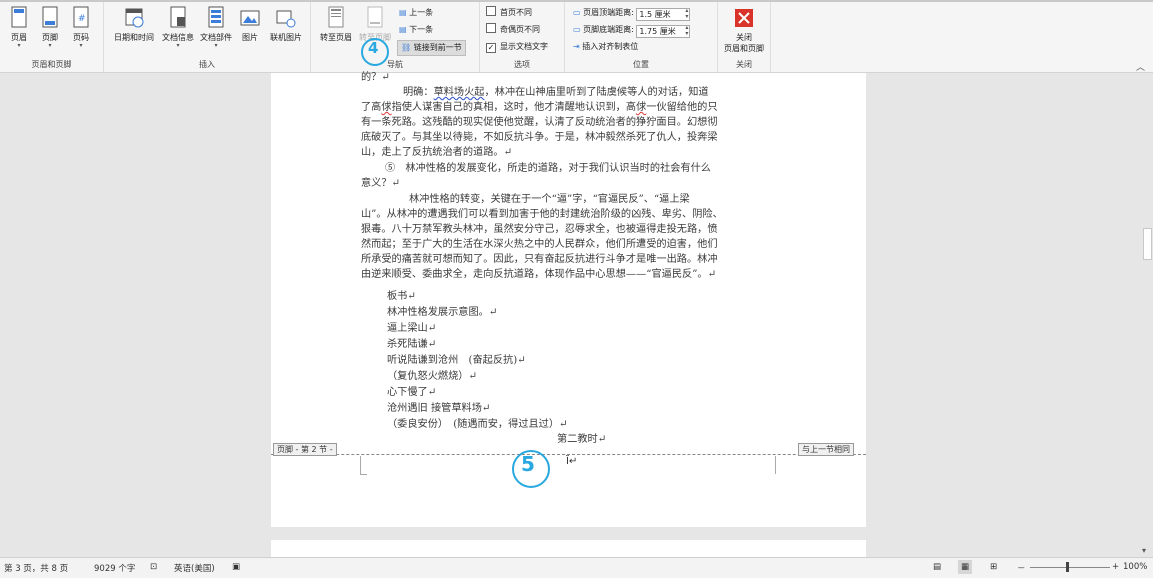 This screenshot has height=578, width=1153. What do you see at coordinates (520, 29) in the screenshot?
I see `odd-even-different-label: 奇偶页不同` at bounding box center [520, 29].